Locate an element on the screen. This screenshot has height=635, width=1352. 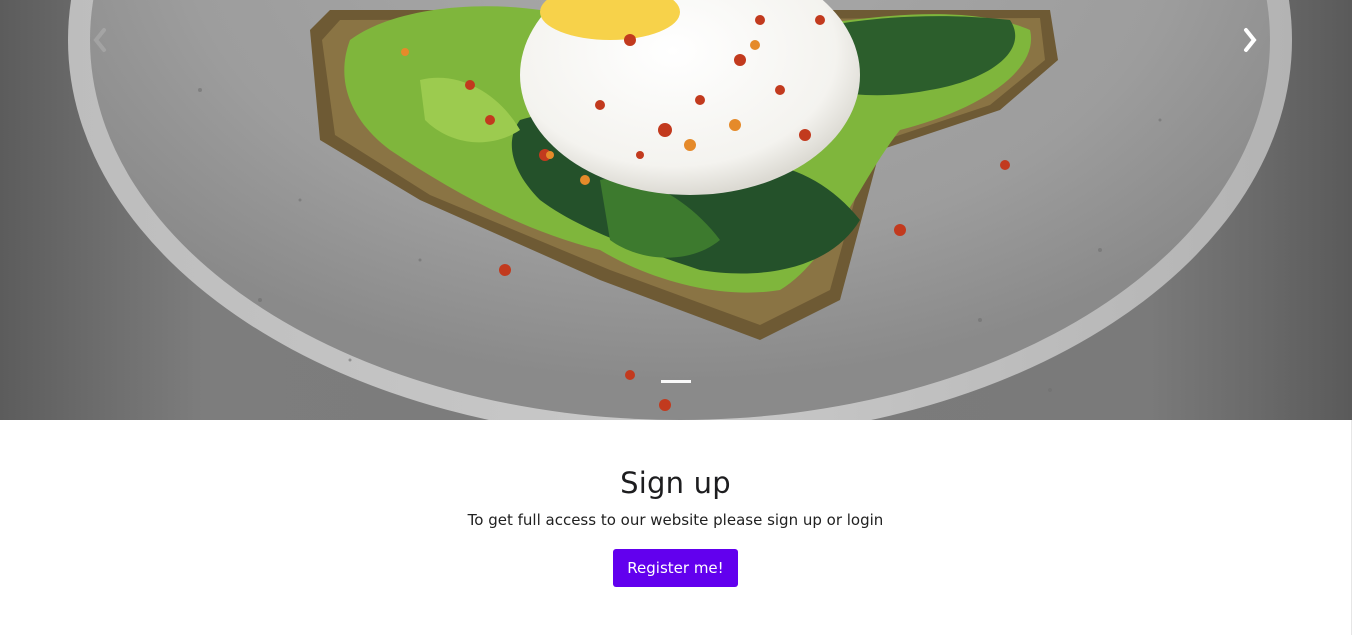
chevron-right-icon is located at coordinates (1250, 40).